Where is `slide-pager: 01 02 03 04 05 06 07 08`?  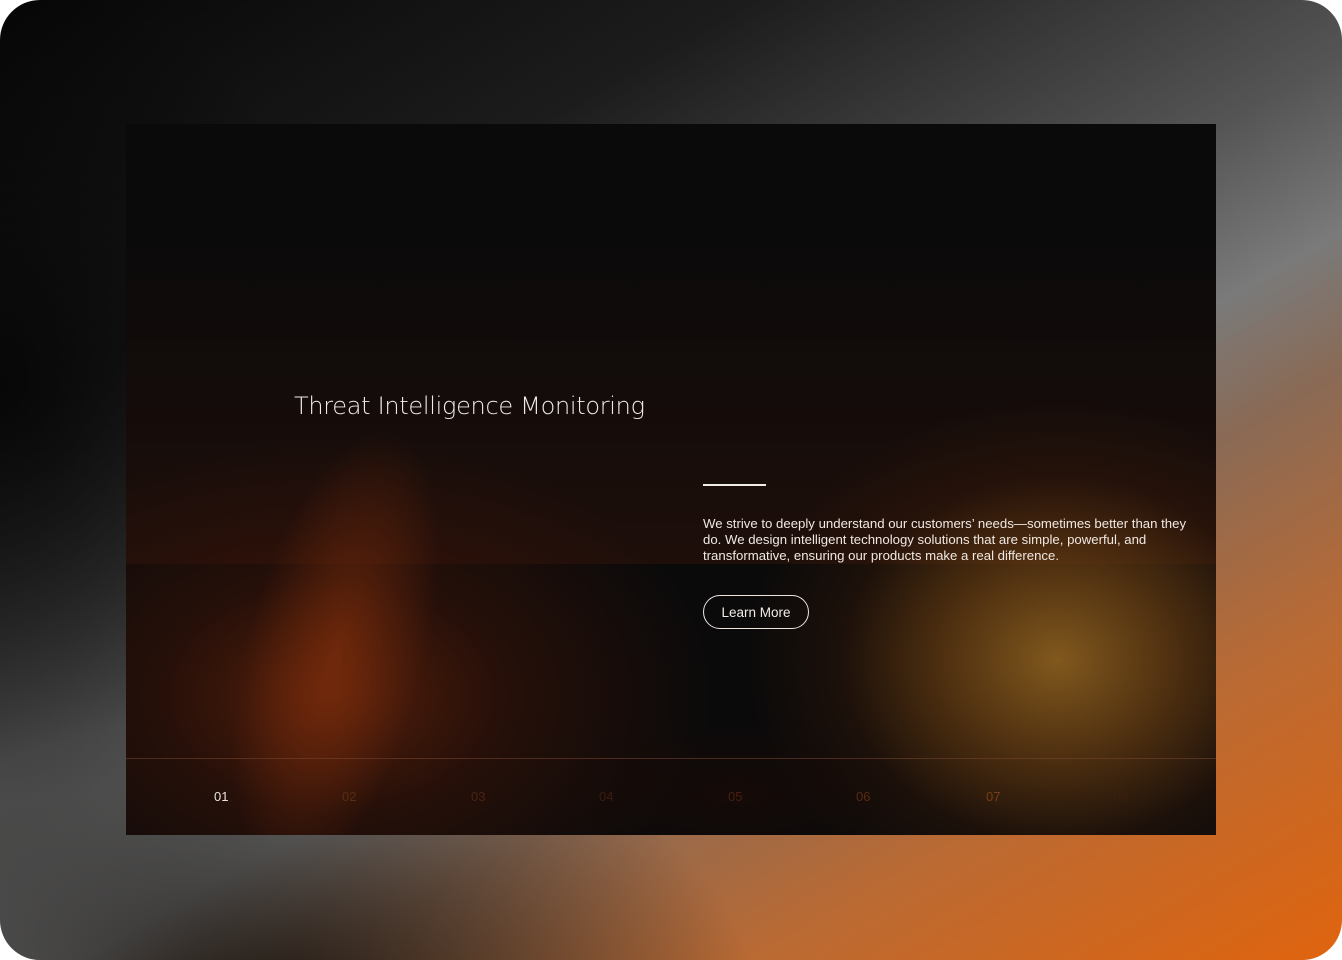
slide-pager: 01 02 03 04 05 06 07 08 is located at coordinates (671, 797).